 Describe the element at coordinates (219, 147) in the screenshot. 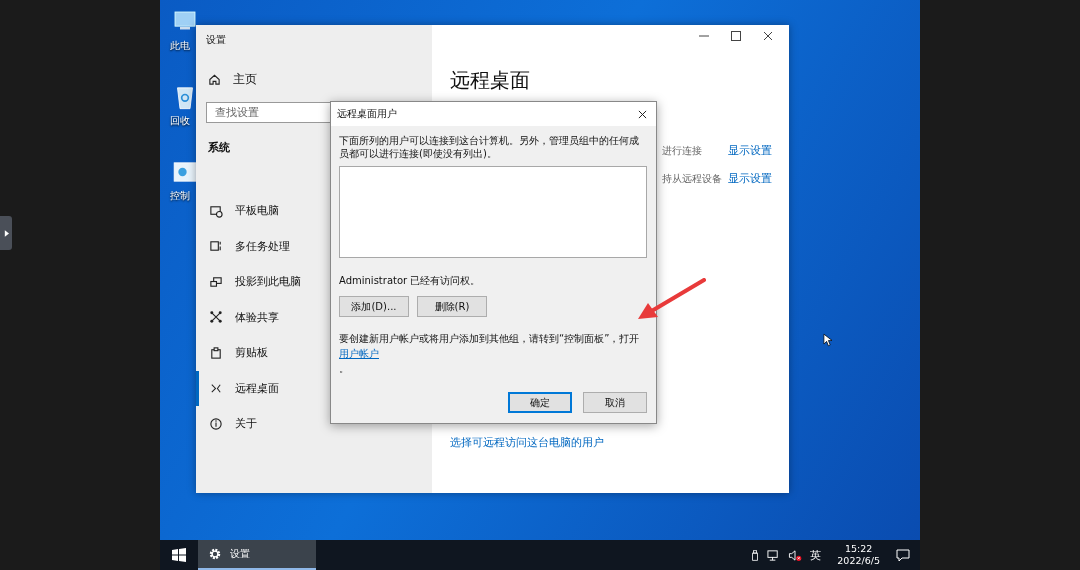

I see `section-heading: 系统` at that location.